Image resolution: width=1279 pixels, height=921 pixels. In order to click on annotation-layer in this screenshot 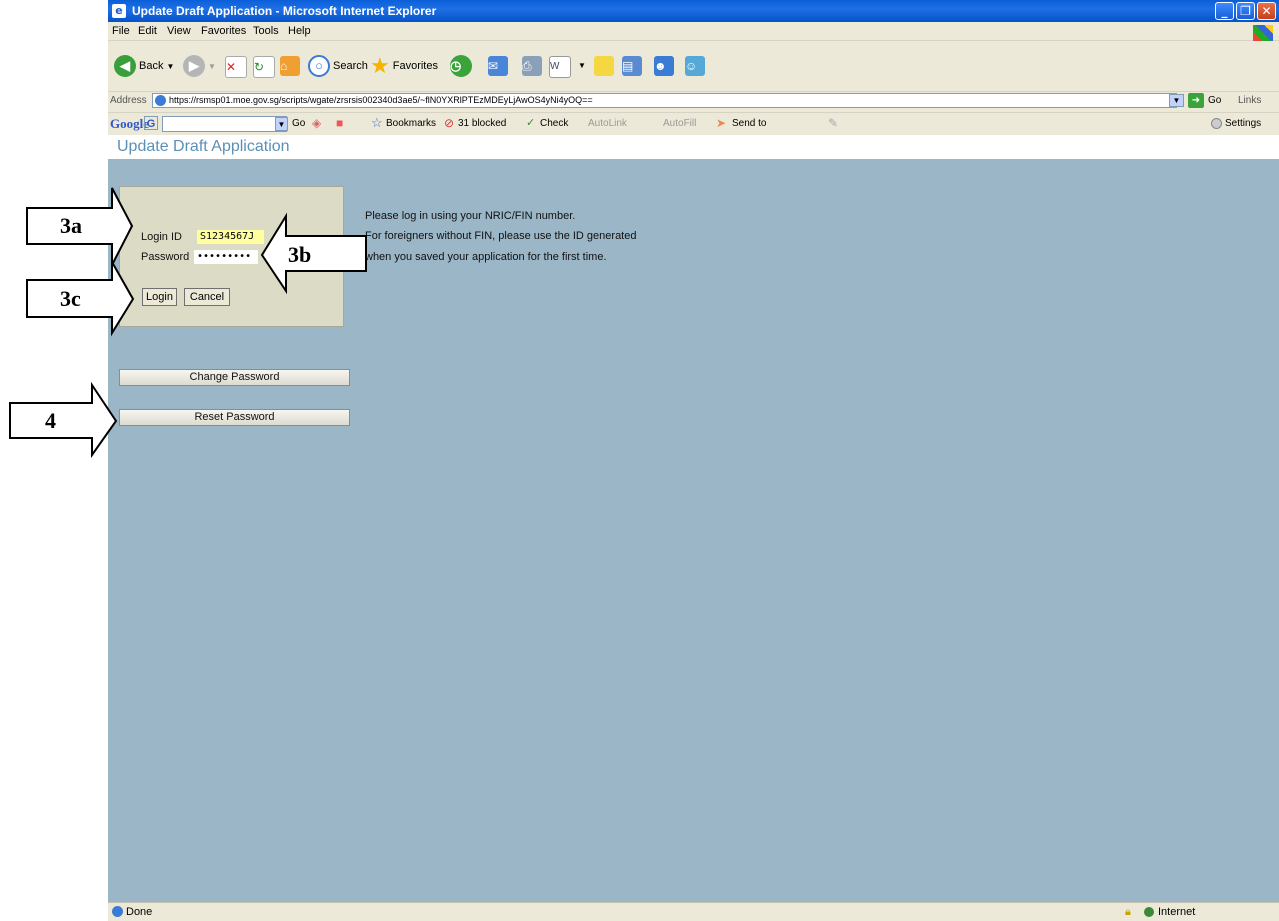, I will do `click(188, 323)`.